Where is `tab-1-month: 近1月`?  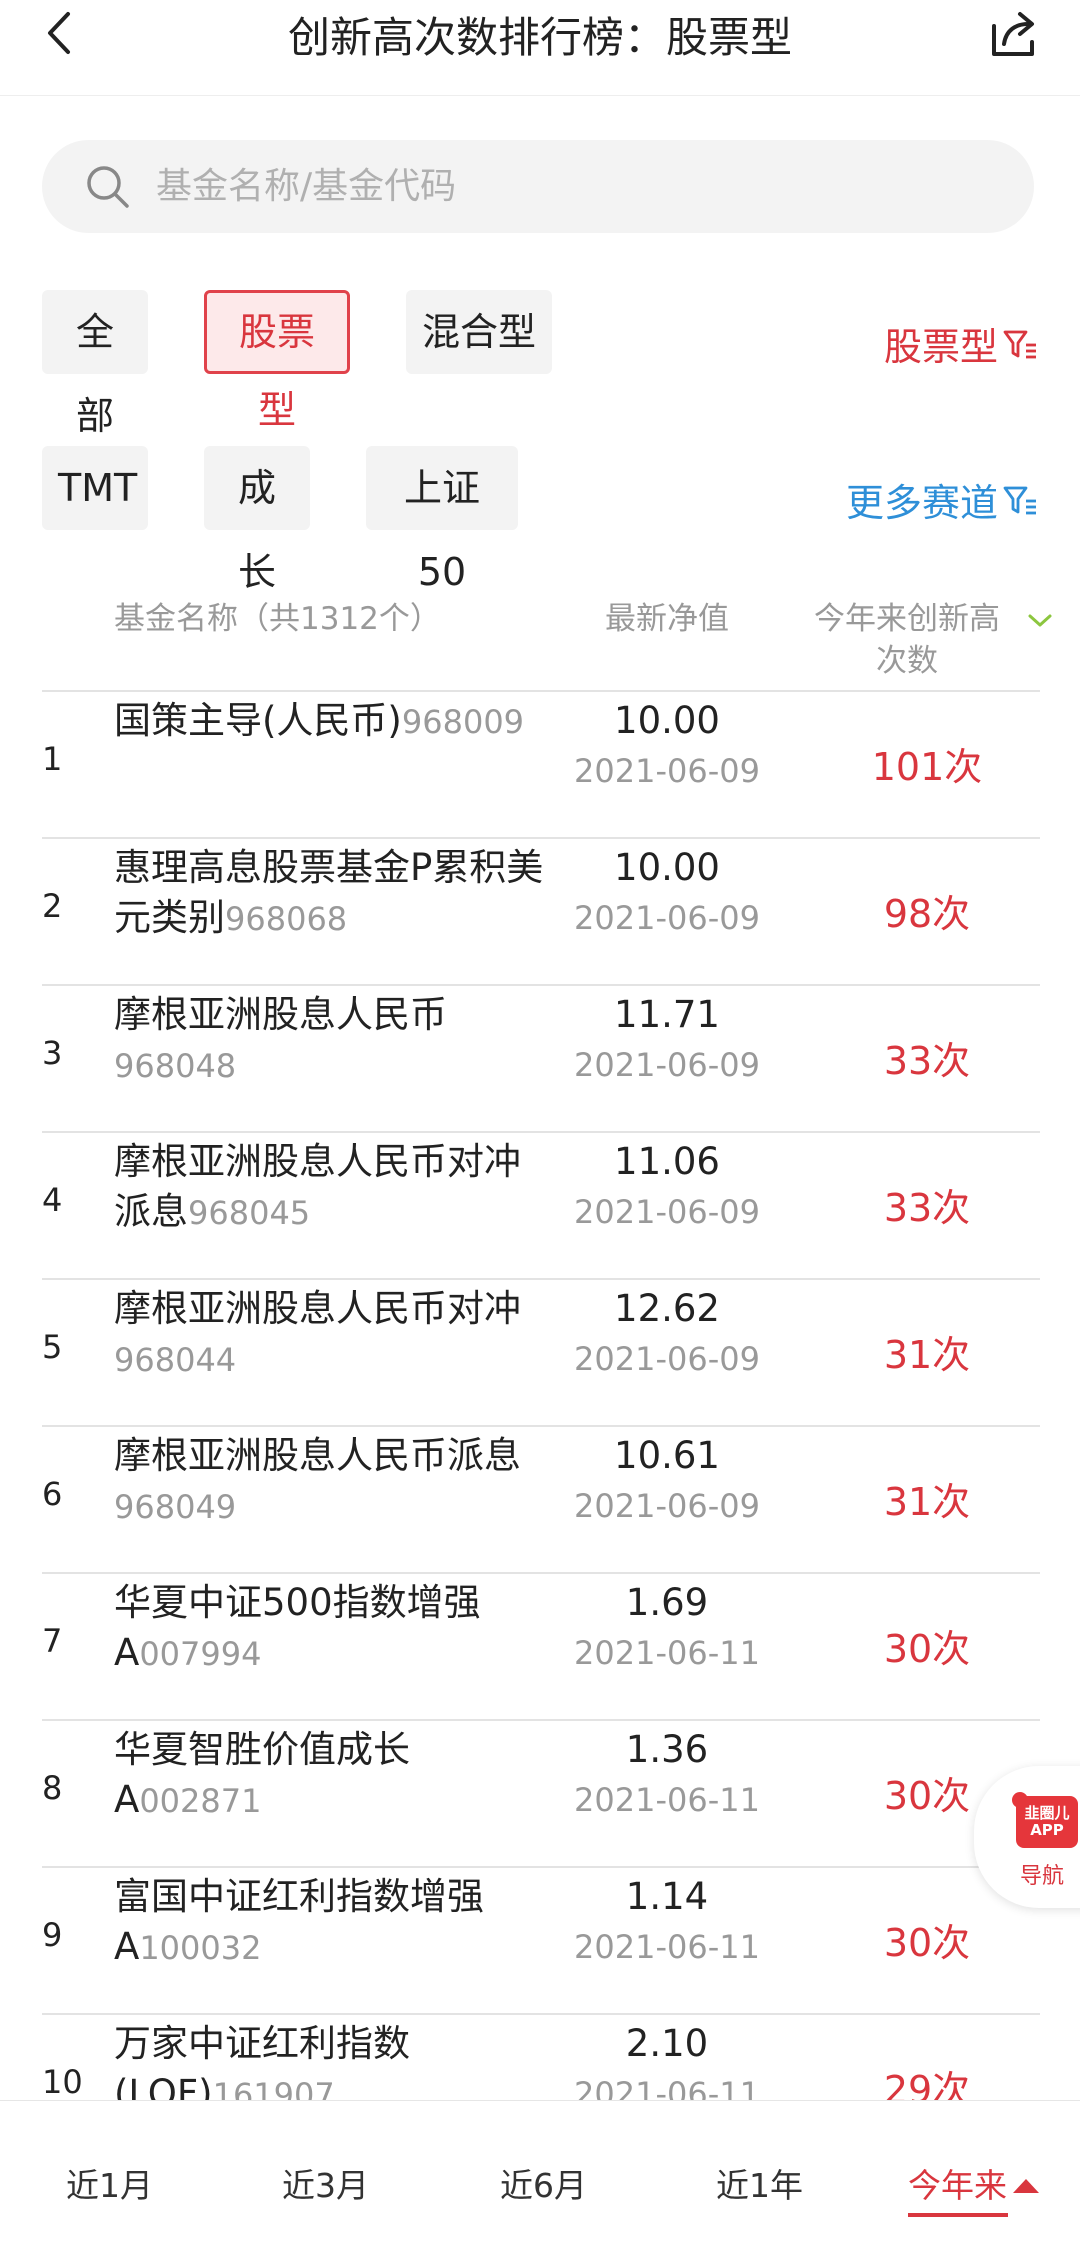
tab-1-month: 近1月 is located at coordinates (109, 2183).